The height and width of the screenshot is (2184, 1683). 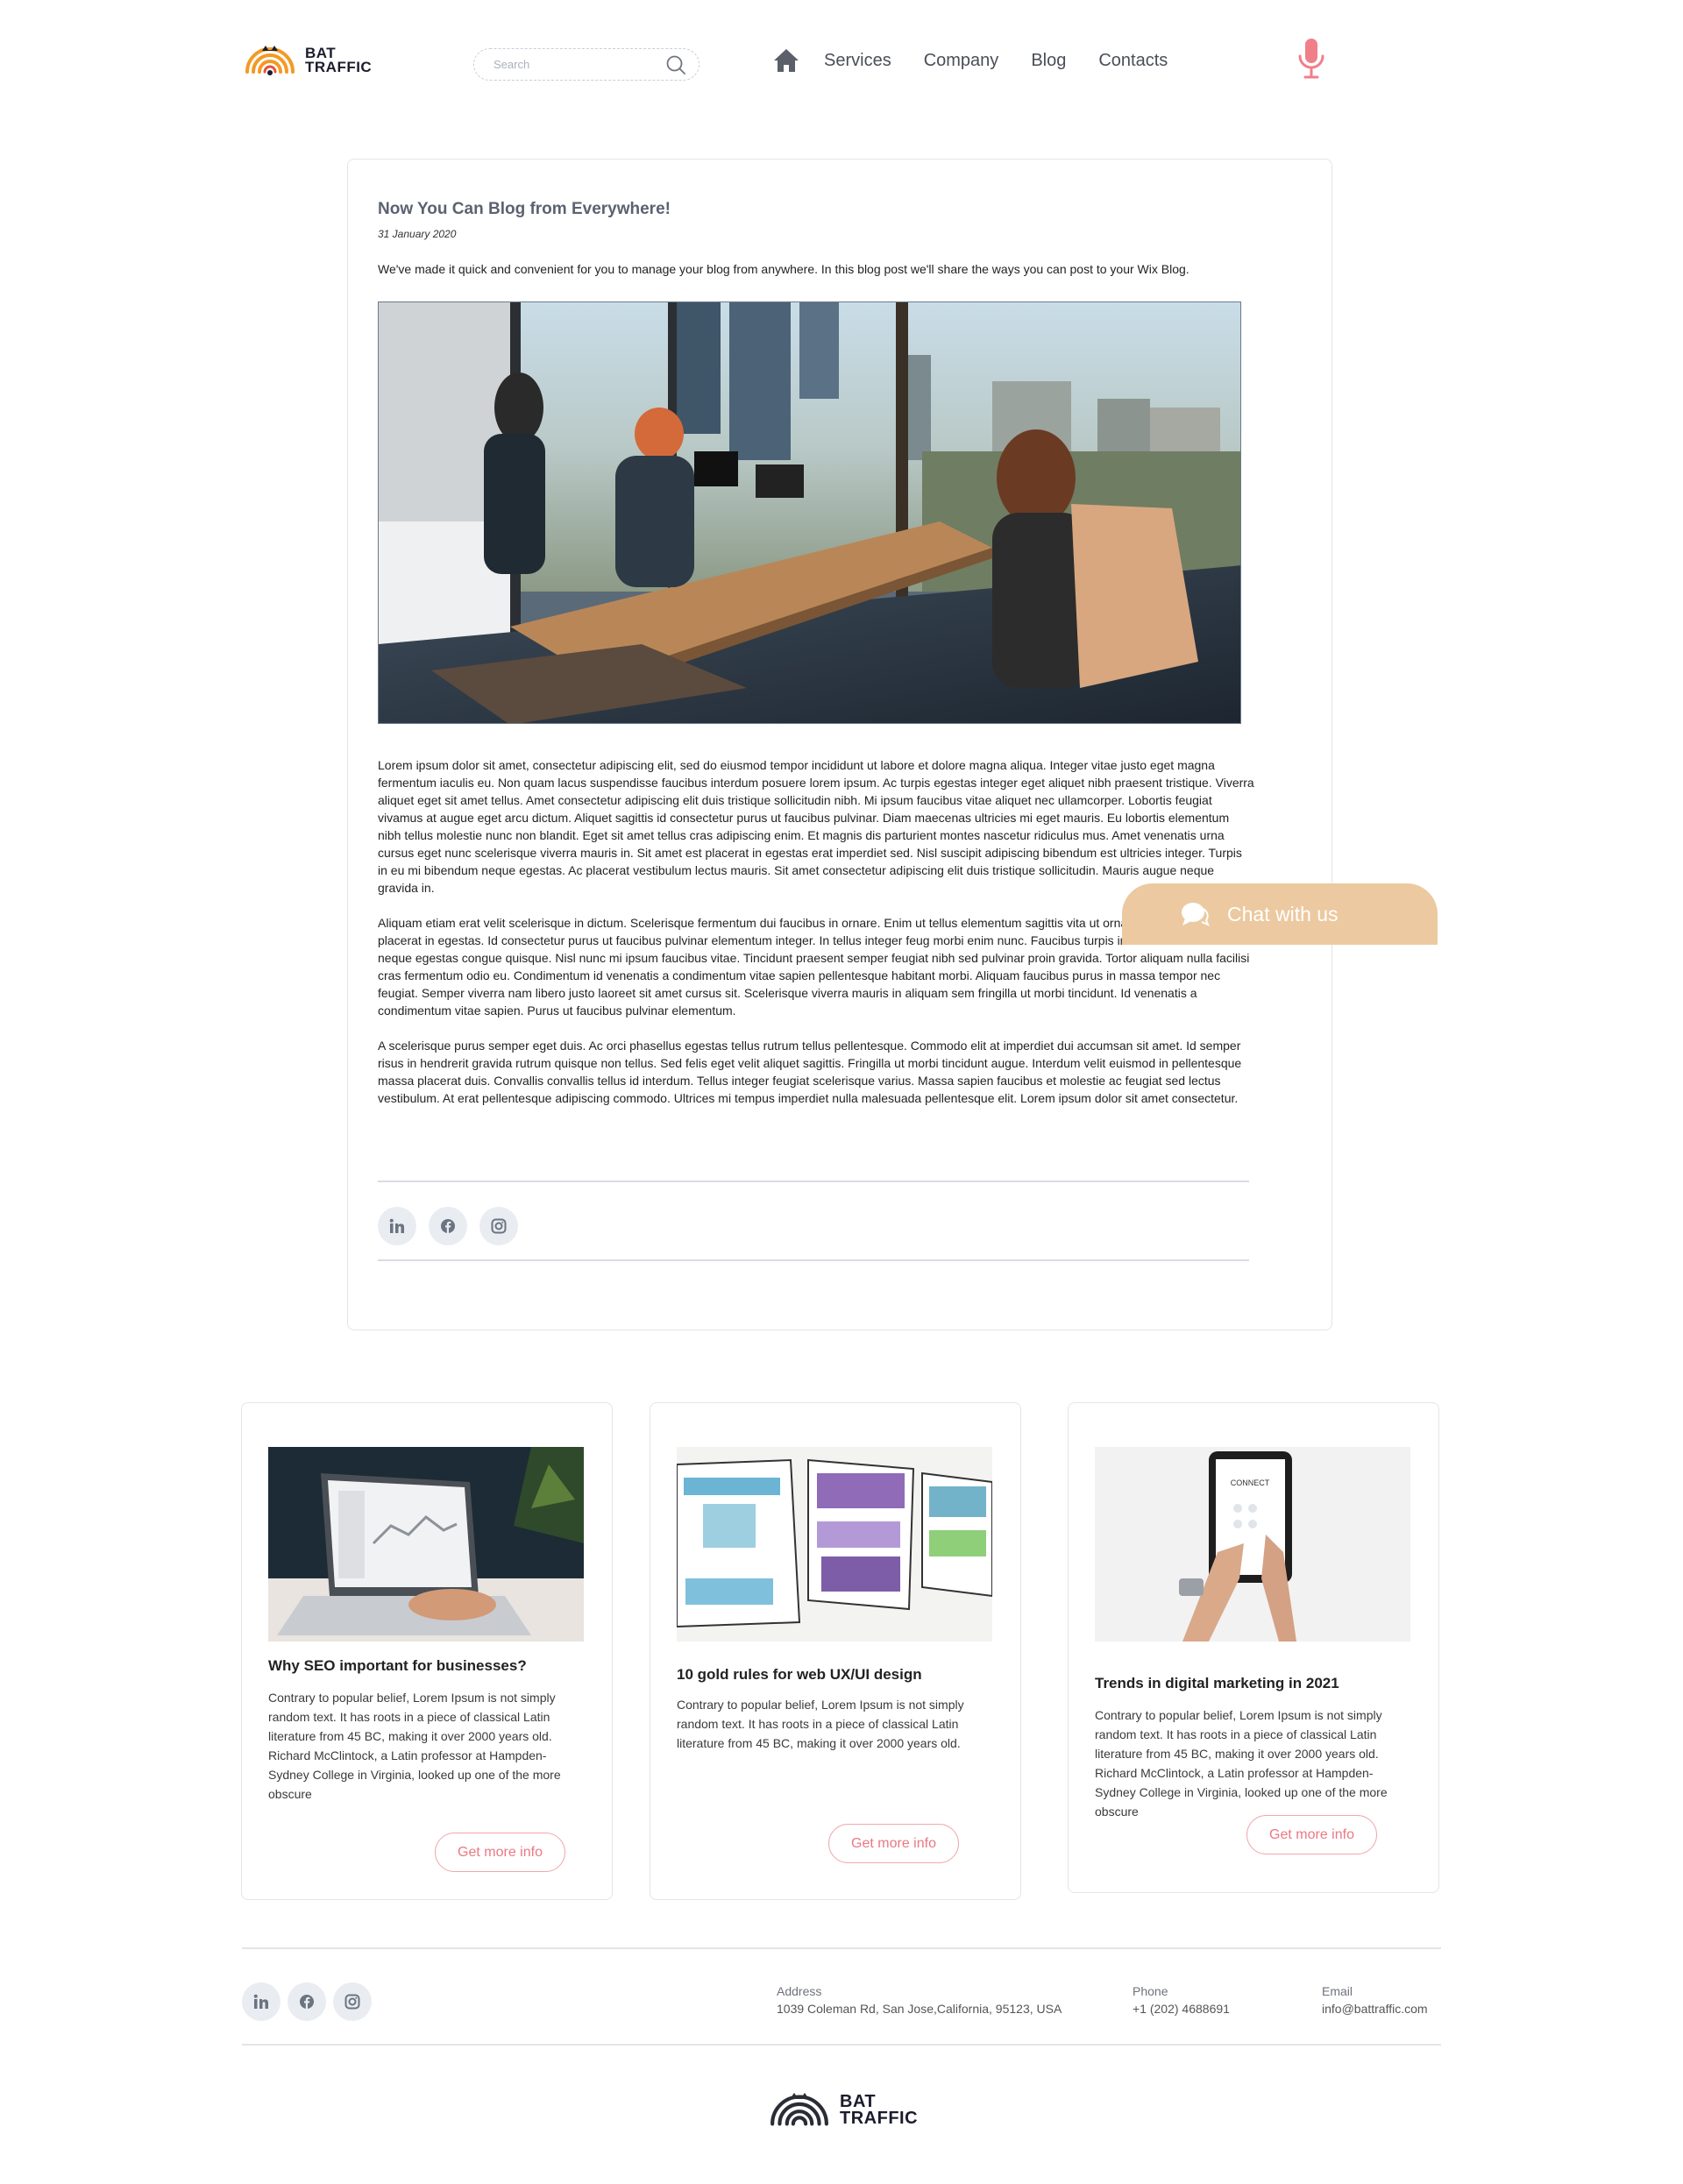 I want to click on footer-instagram-link, so click(x=353, y=2001).